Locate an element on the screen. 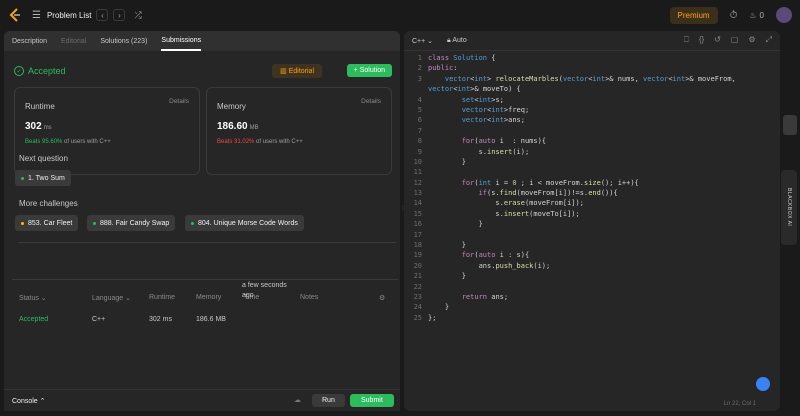  solution-button: + Solution is located at coordinates (369, 70).